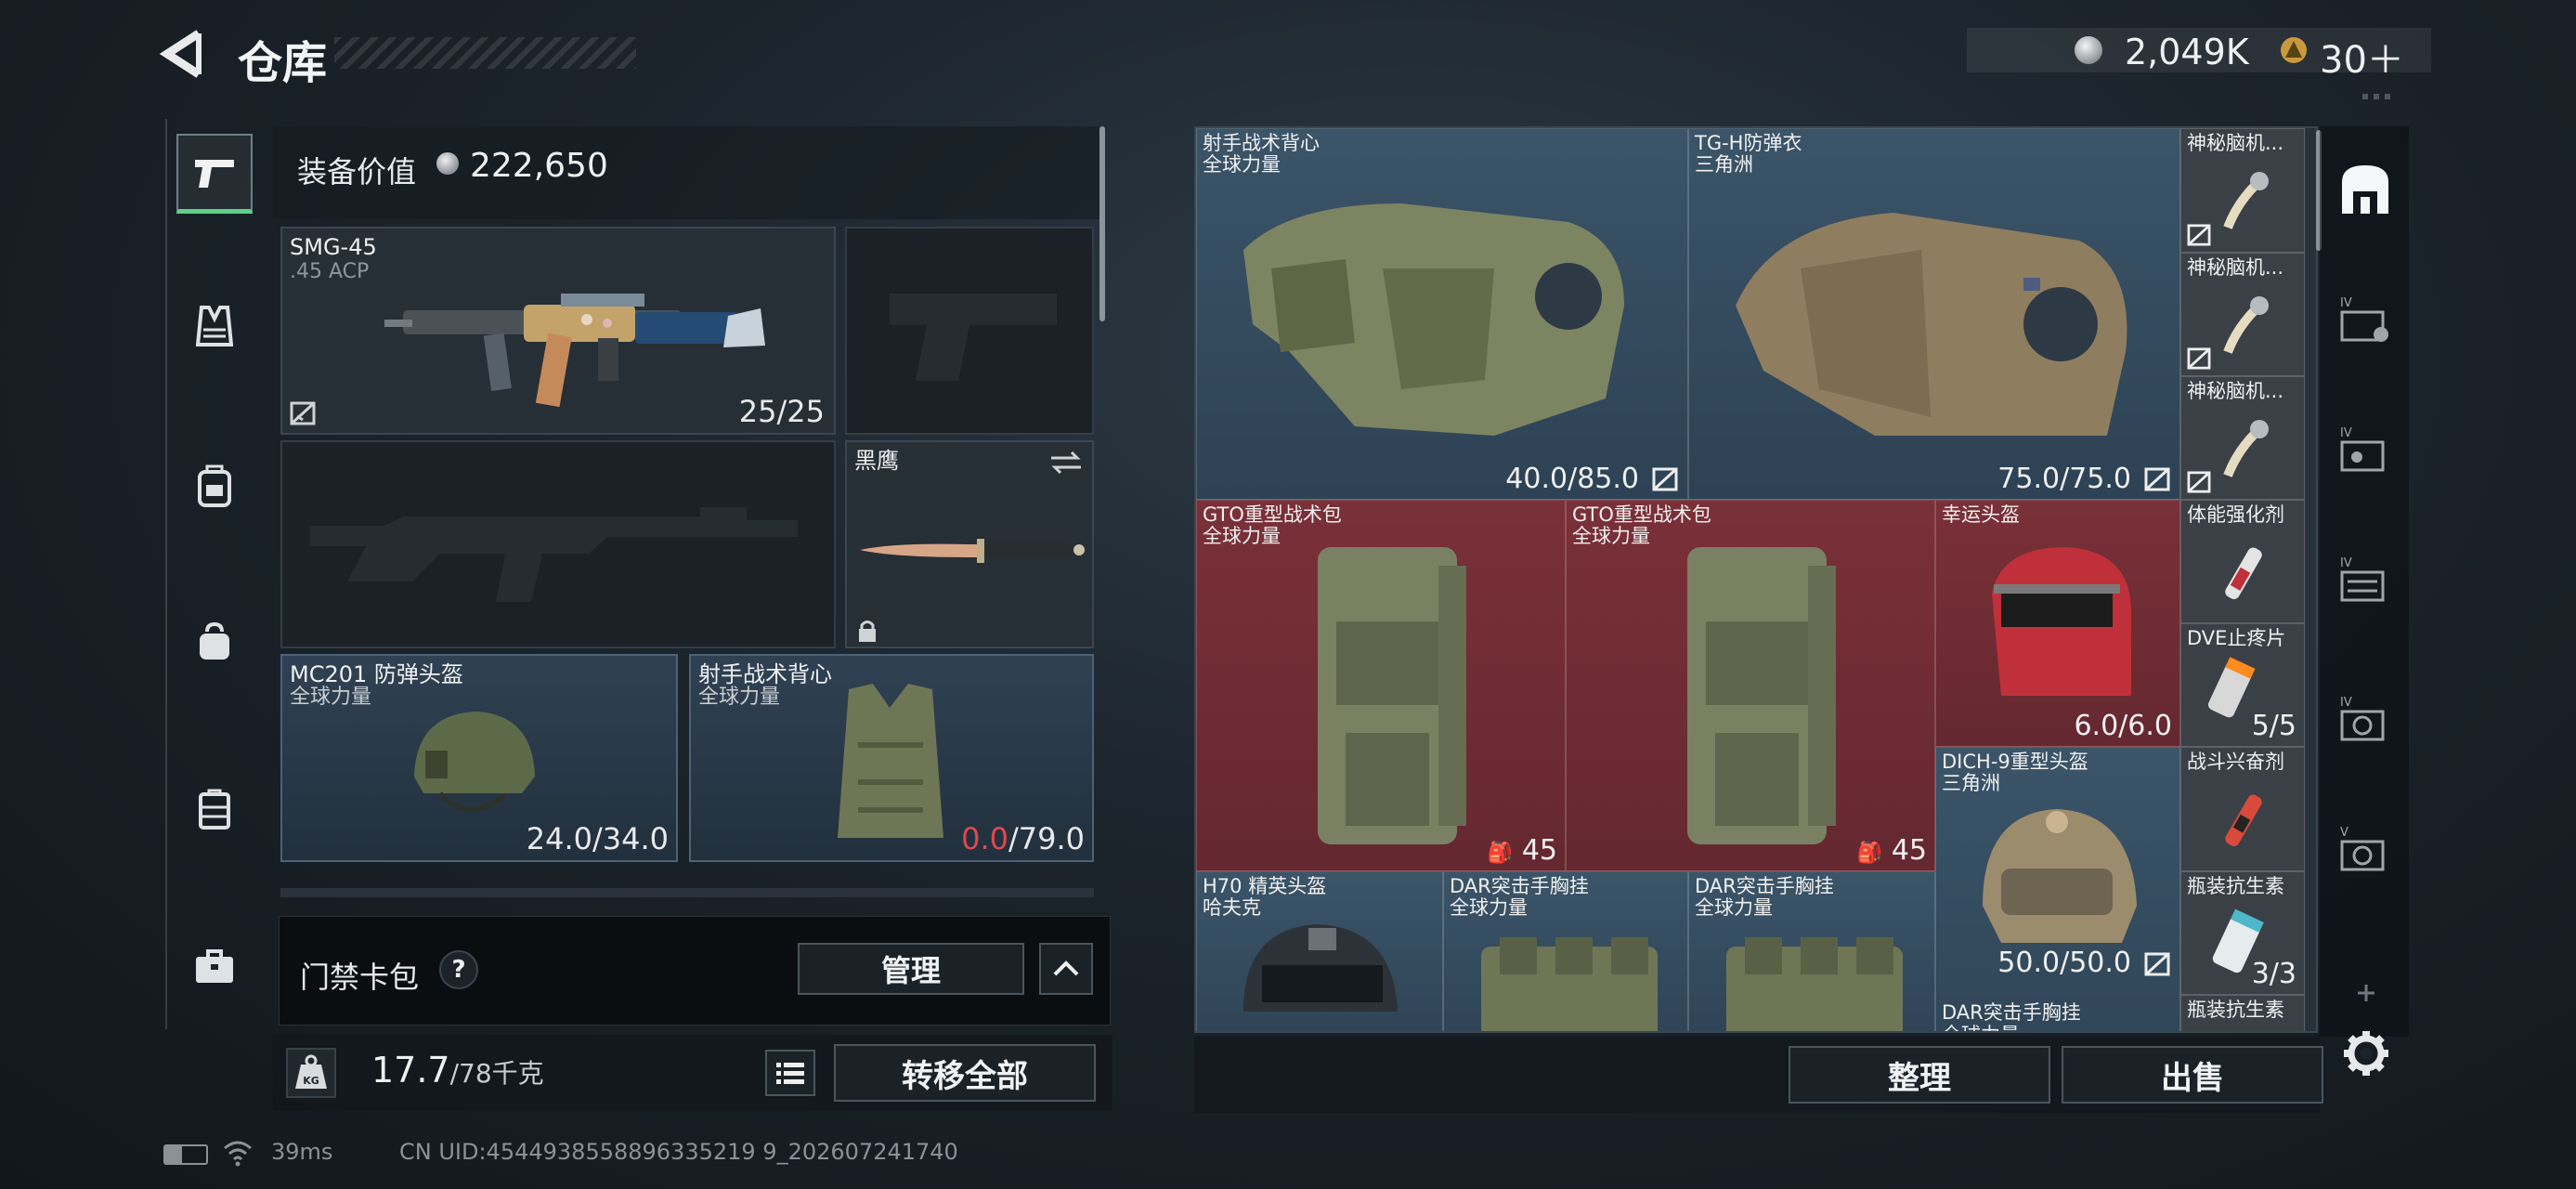  I want to click on carry-weight-max: /78千克, so click(496, 1073).